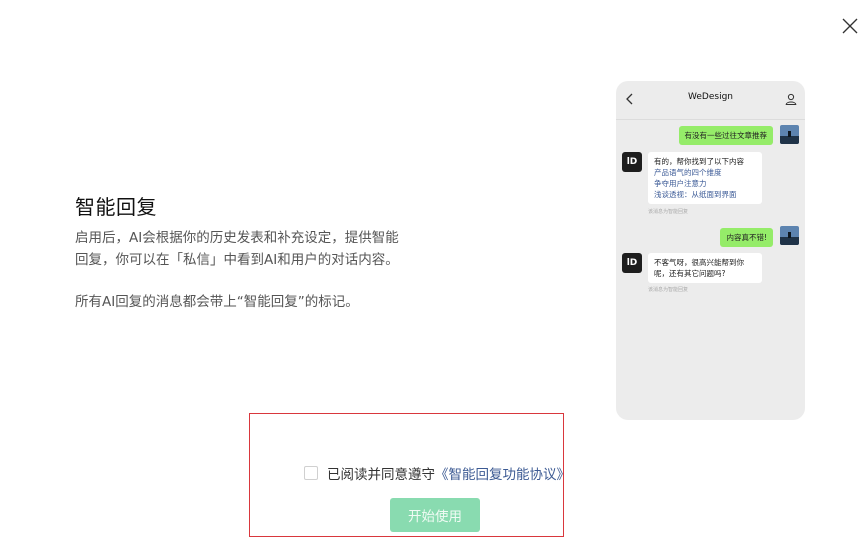  What do you see at coordinates (746, 237) in the screenshot?
I see `user-message: 内容真不错!` at bounding box center [746, 237].